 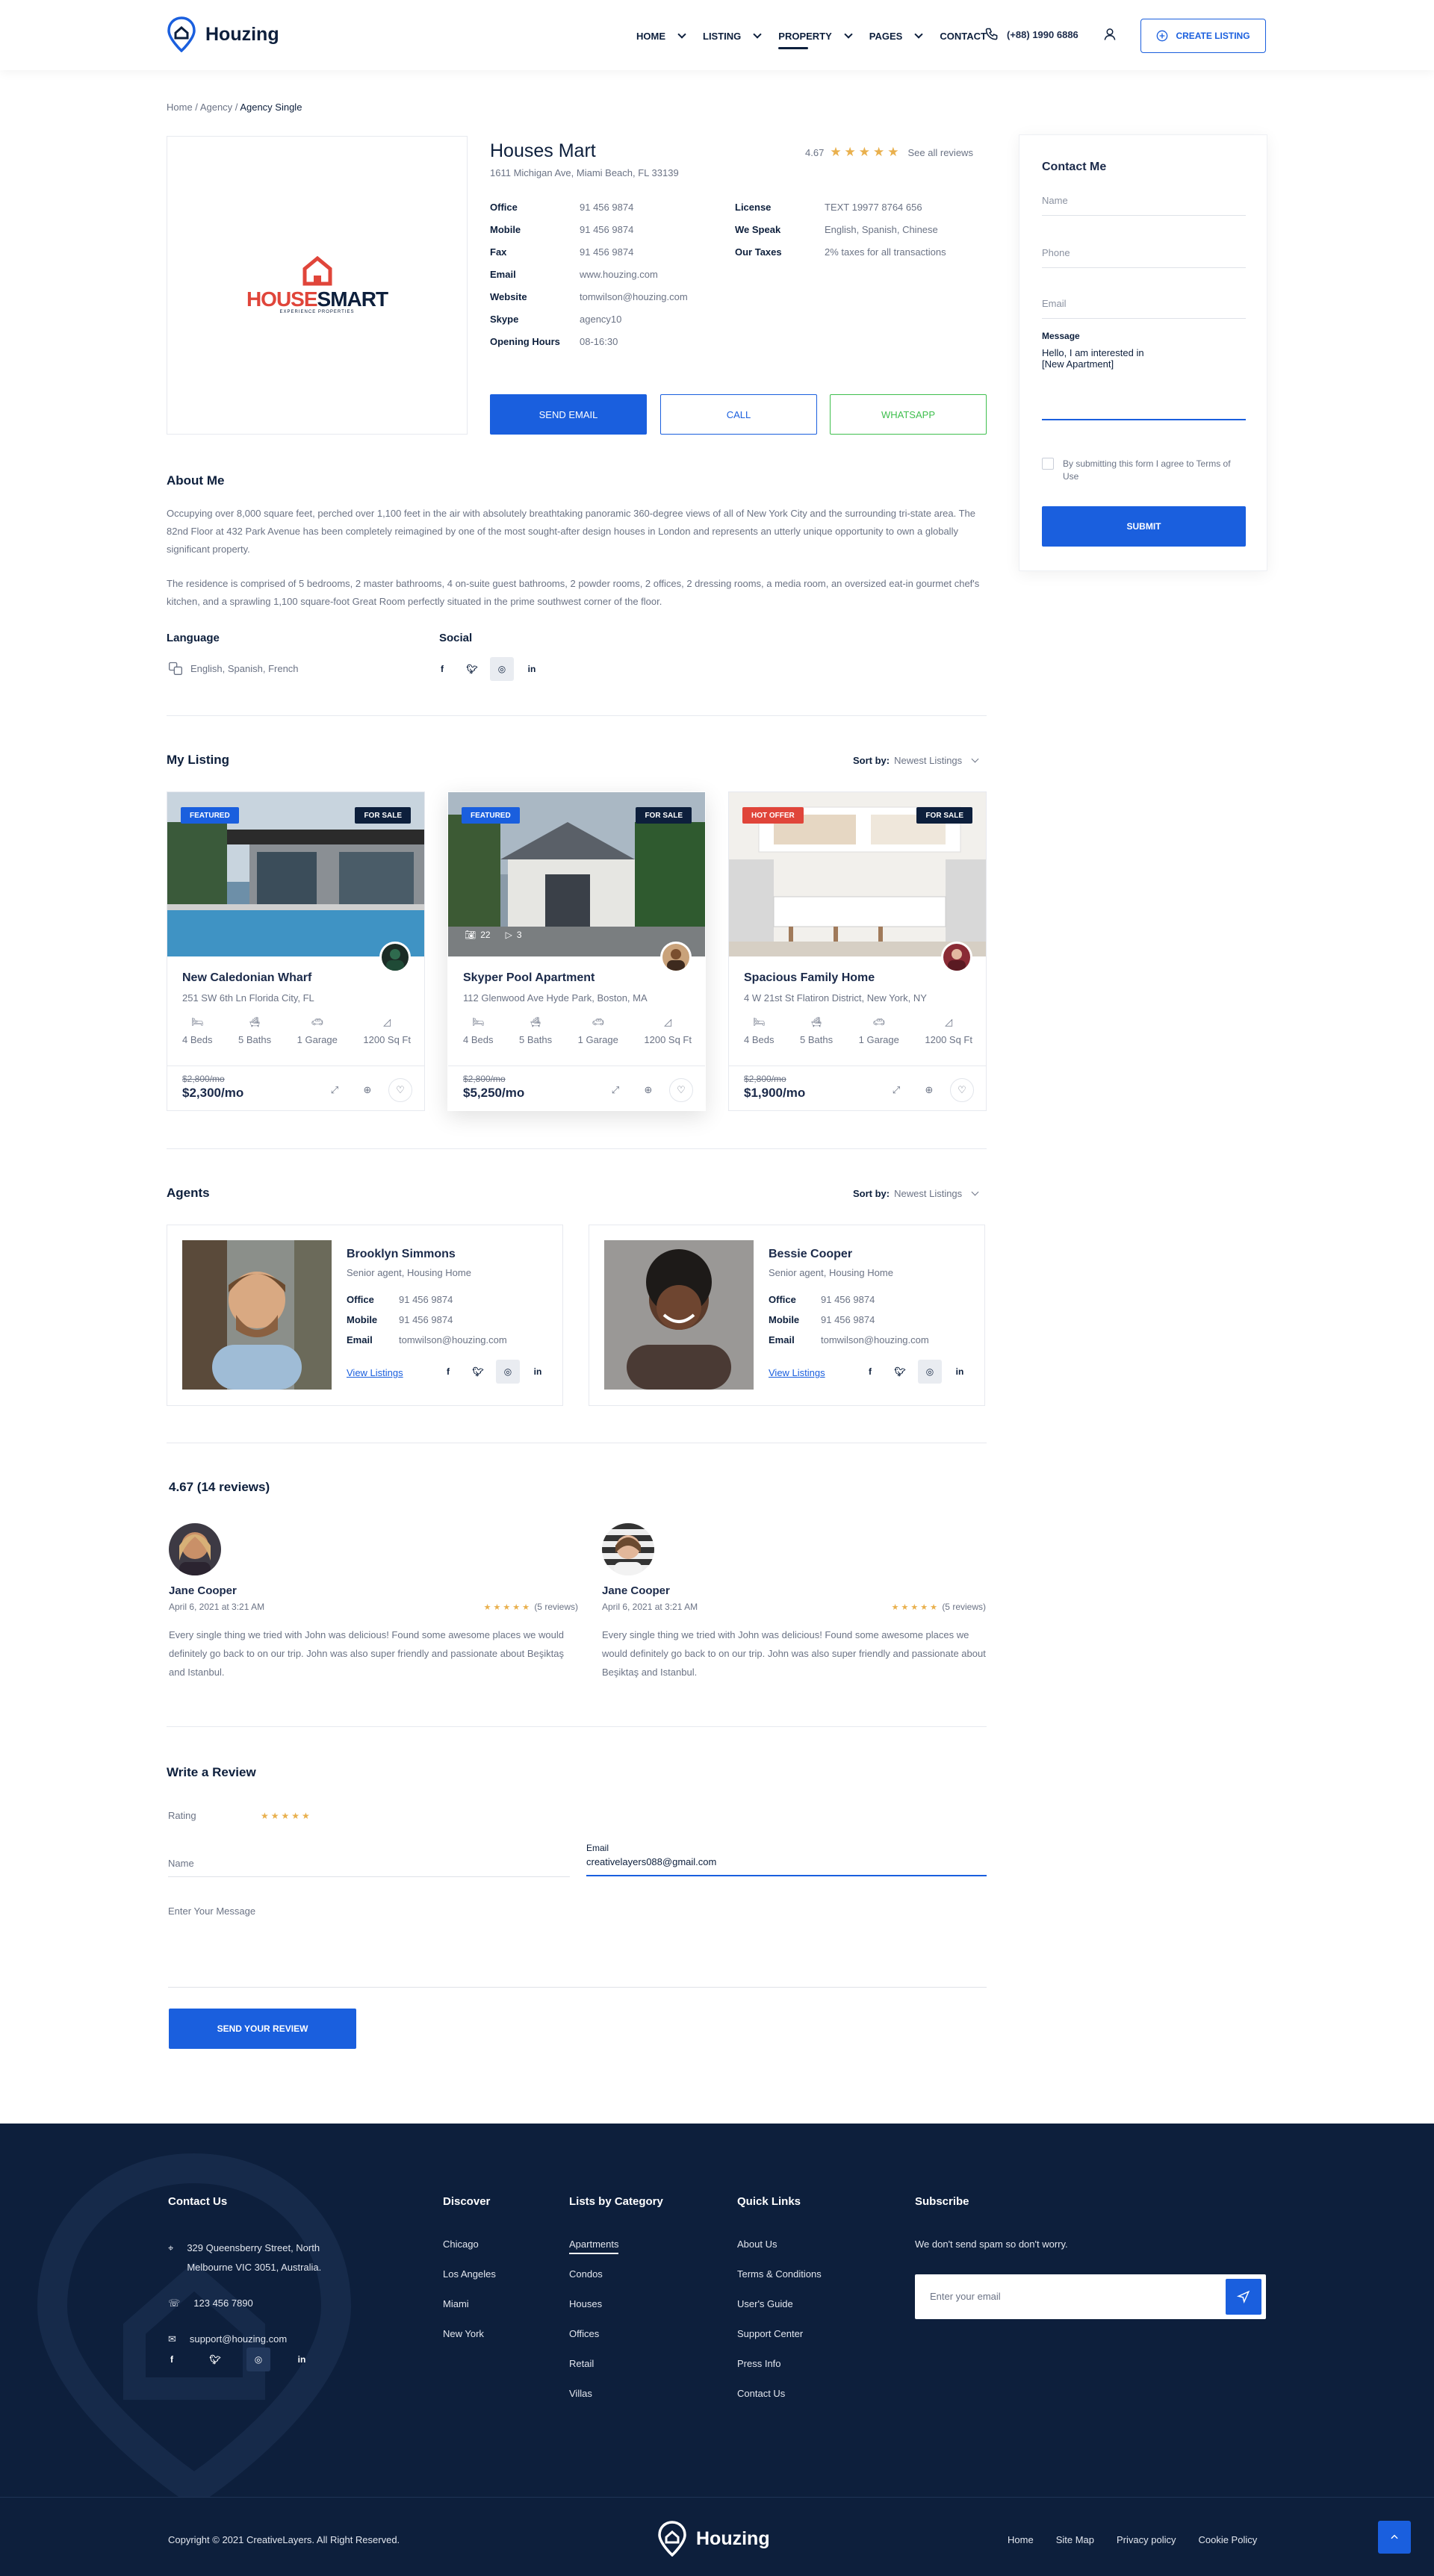 I want to click on footer-email: support@houzing.com, so click(x=238, y=2339).